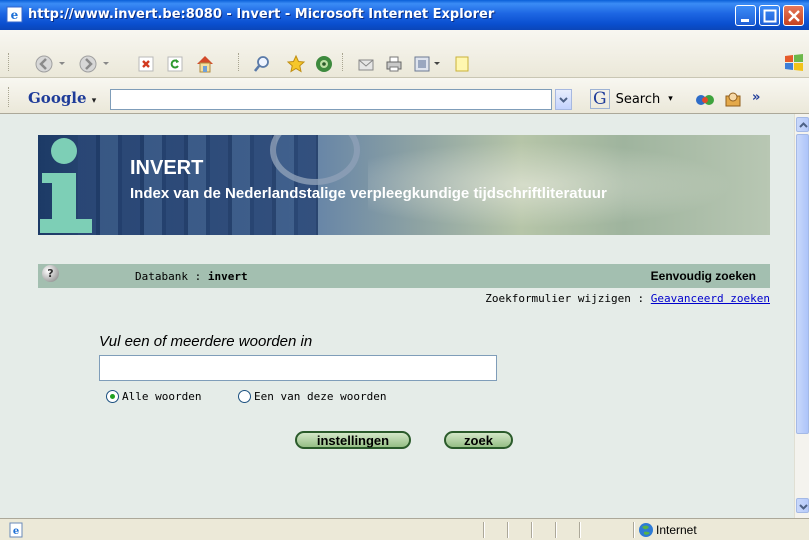  Describe the element at coordinates (62, 63) in the screenshot. I see `back-dropdown-icon` at that location.